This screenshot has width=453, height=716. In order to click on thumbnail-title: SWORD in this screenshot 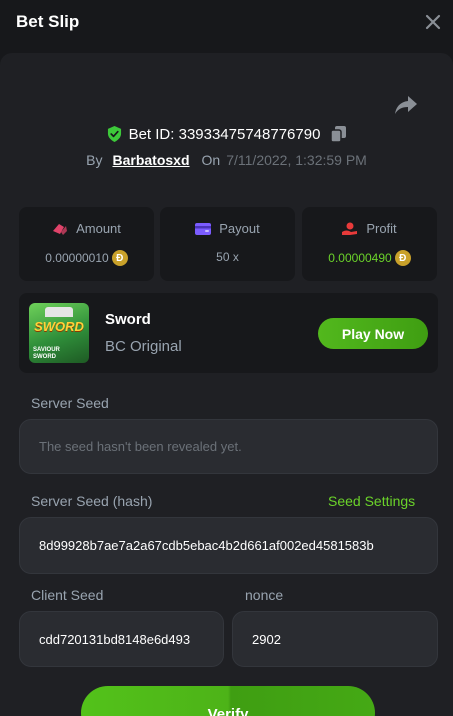, I will do `click(59, 326)`.